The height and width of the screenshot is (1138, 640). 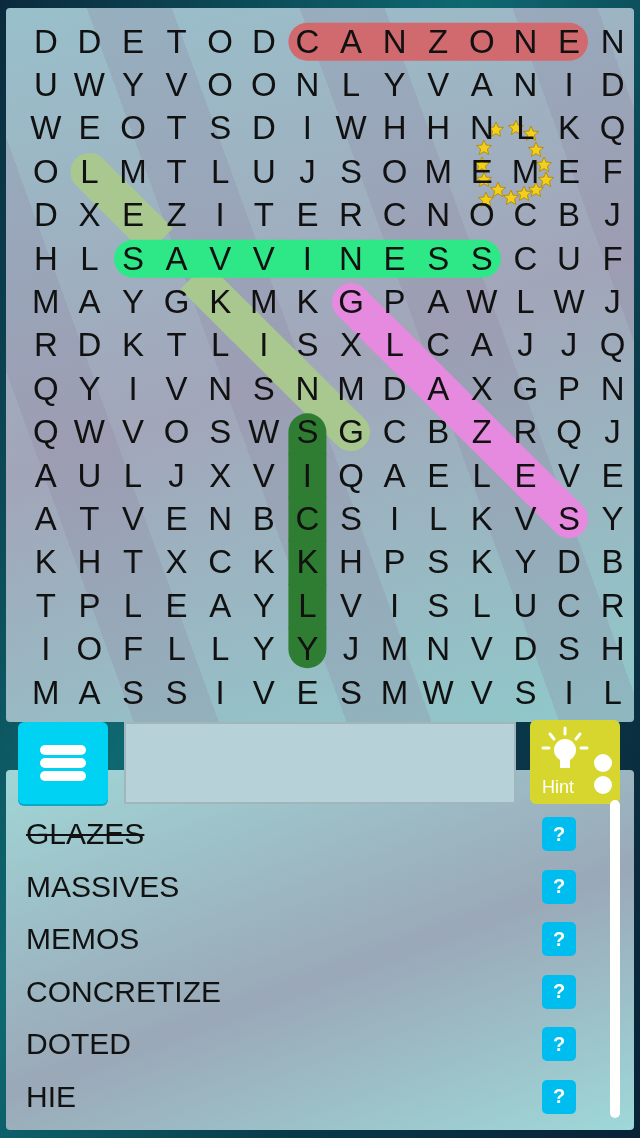 I want to click on grid-letter: G, so click(x=351, y=432).